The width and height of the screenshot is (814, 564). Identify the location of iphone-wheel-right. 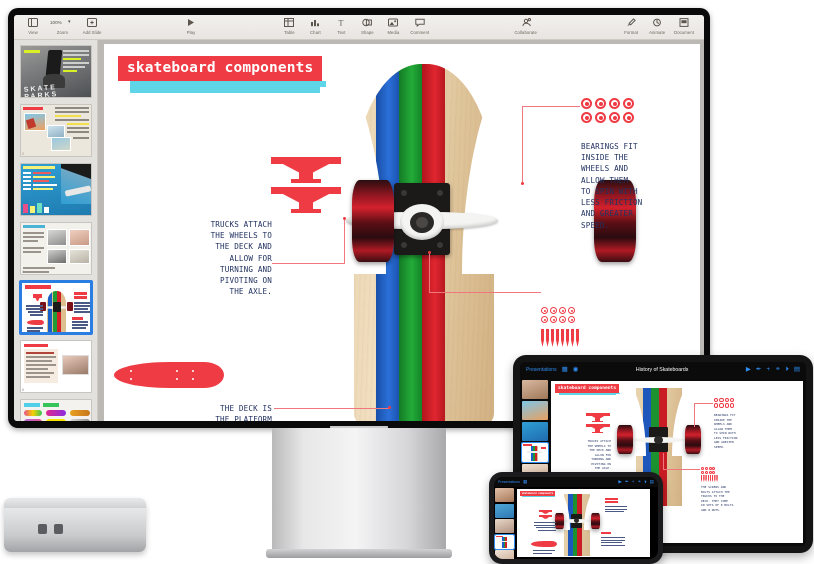
(595, 521).